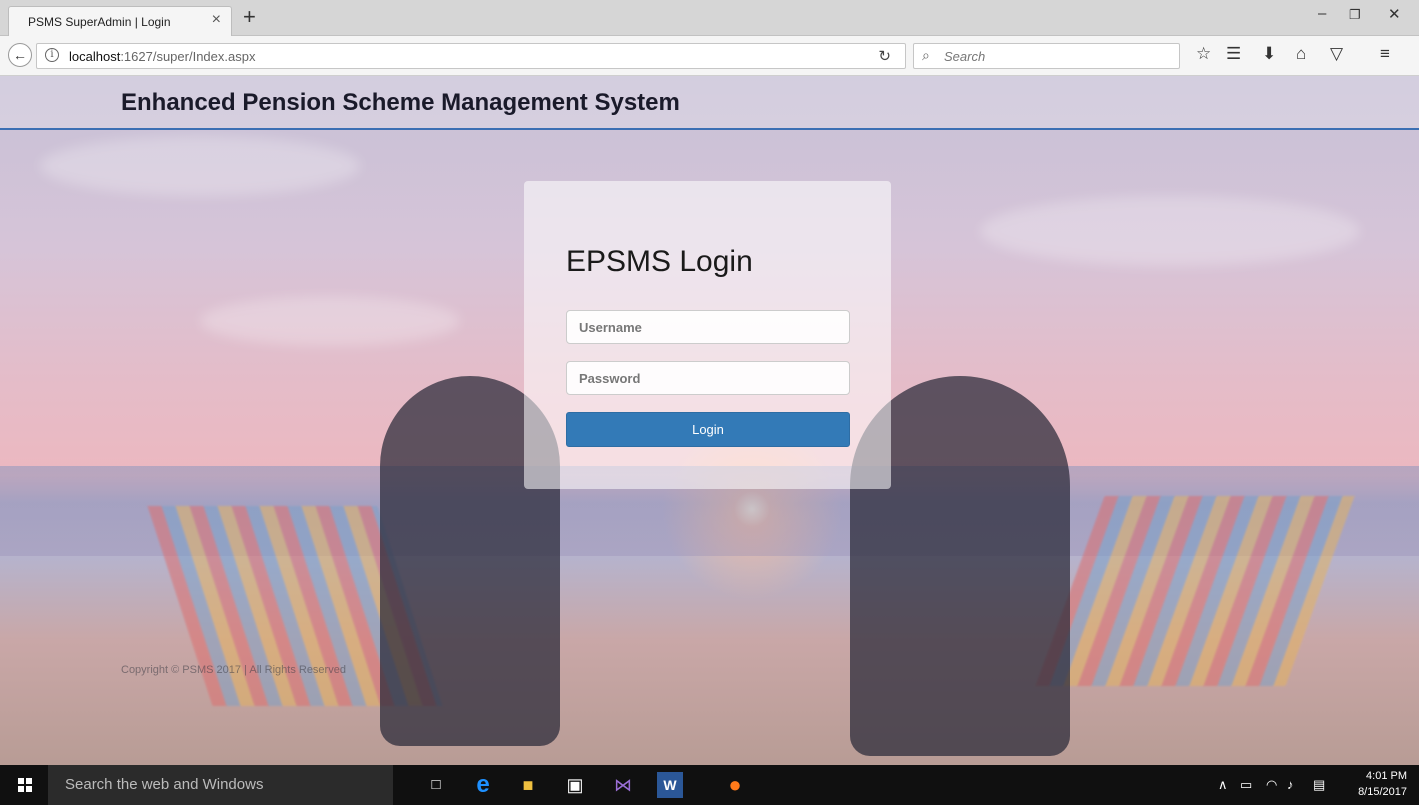 The image size is (1419, 805). Describe the element at coordinates (436, 785) in the screenshot. I see `task-view-icon: □` at that location.